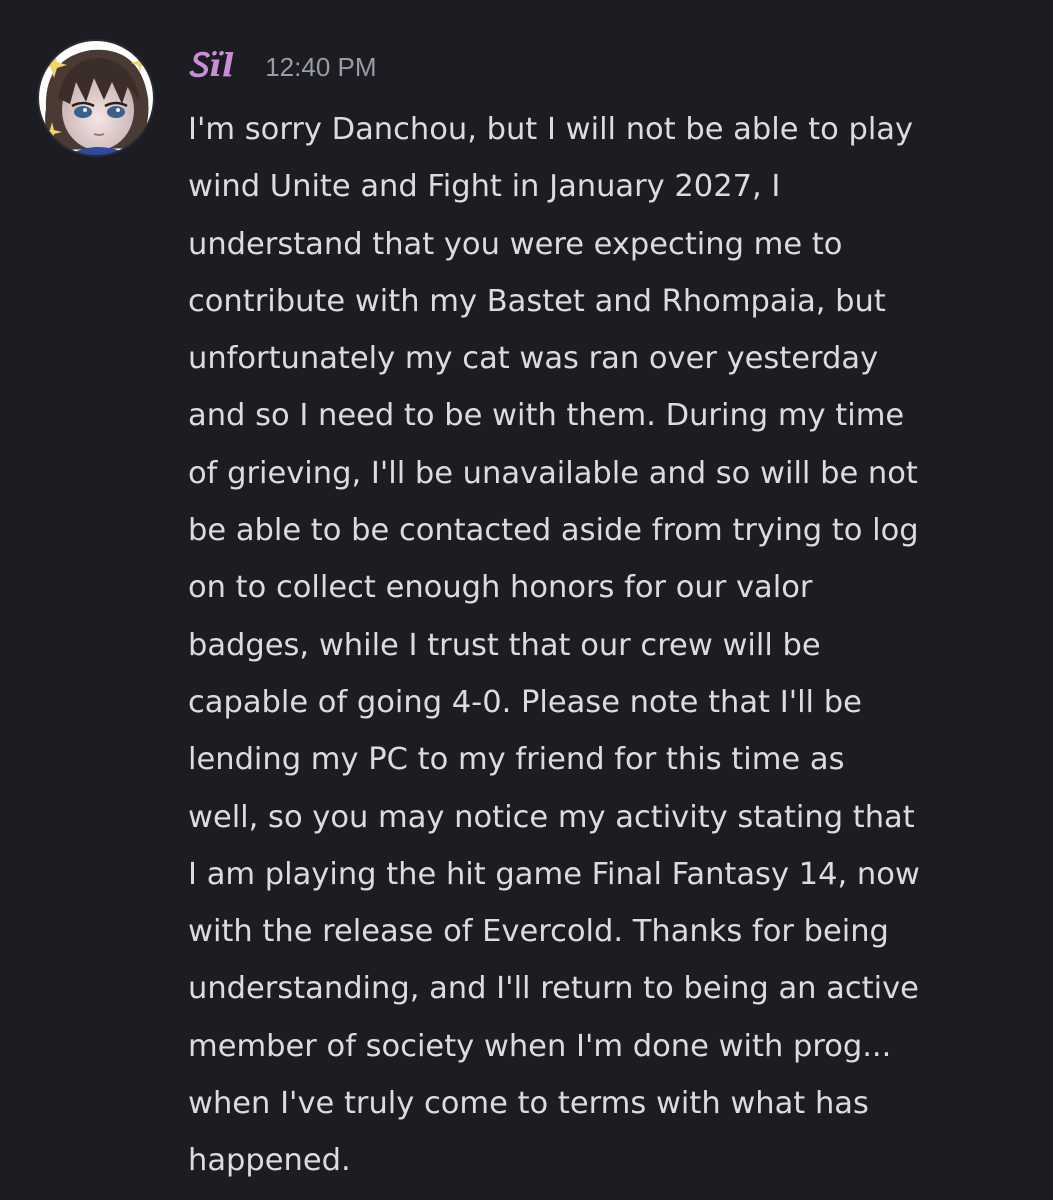 The width and height of the screenshot is (1053, 1200). I want to click on message-header: Ꮪïl 12:40 PM, so click(282, 71).